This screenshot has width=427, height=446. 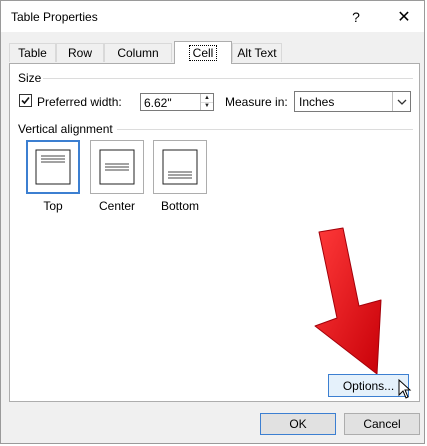 I want to click on preferred-width-value: 6.62", so click(x=158, y=103).